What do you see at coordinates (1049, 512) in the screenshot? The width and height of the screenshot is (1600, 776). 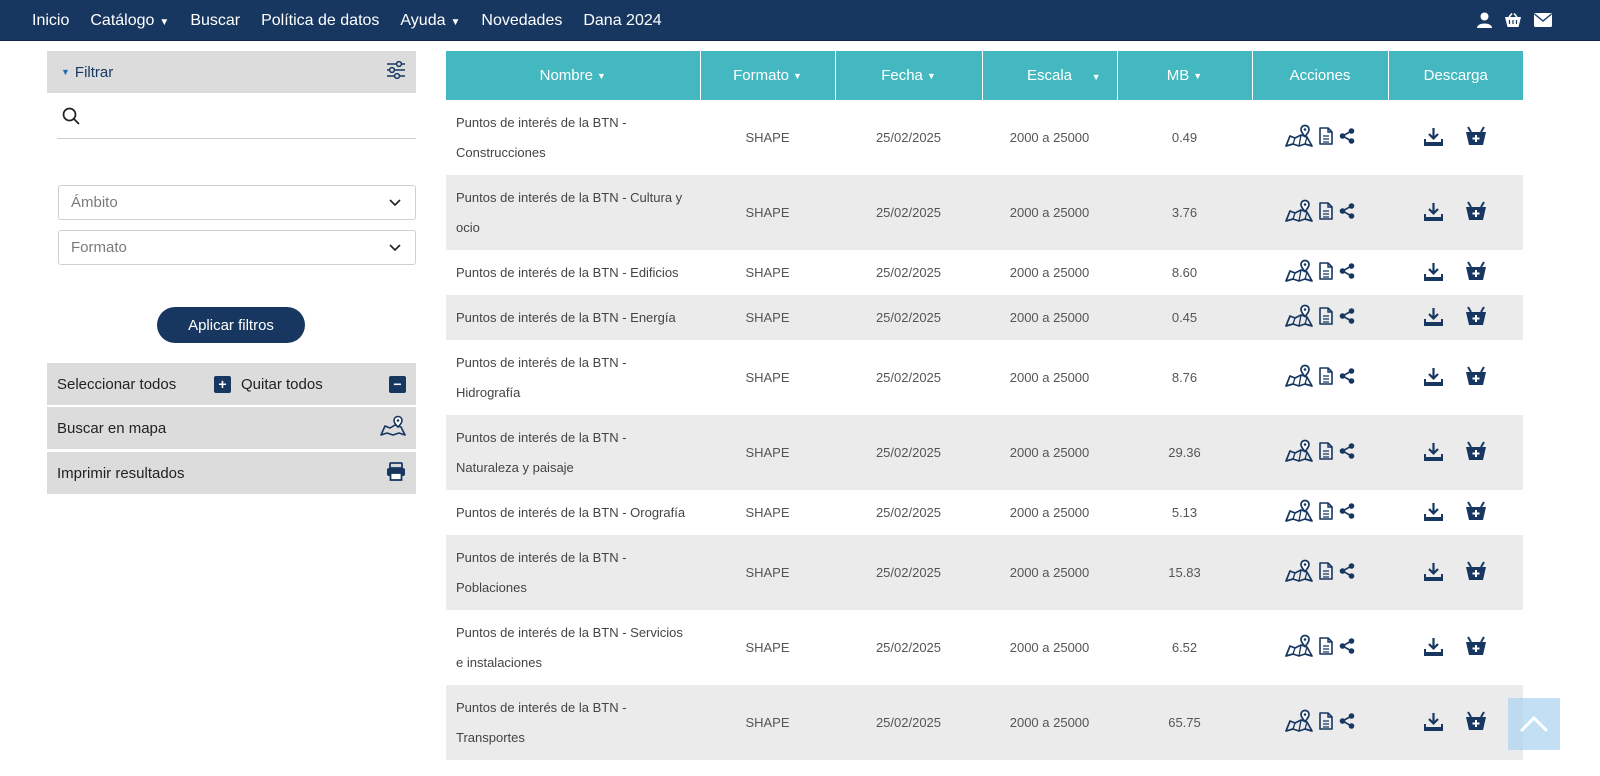 I see `cell-escala: 2000 a 25000` at bounding box center [1049, 512].